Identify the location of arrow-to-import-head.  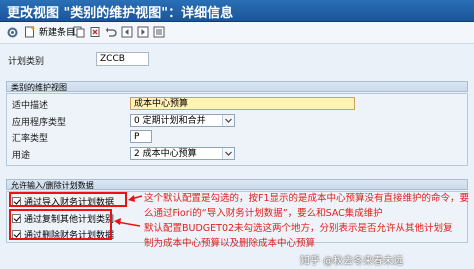
(131, 198).